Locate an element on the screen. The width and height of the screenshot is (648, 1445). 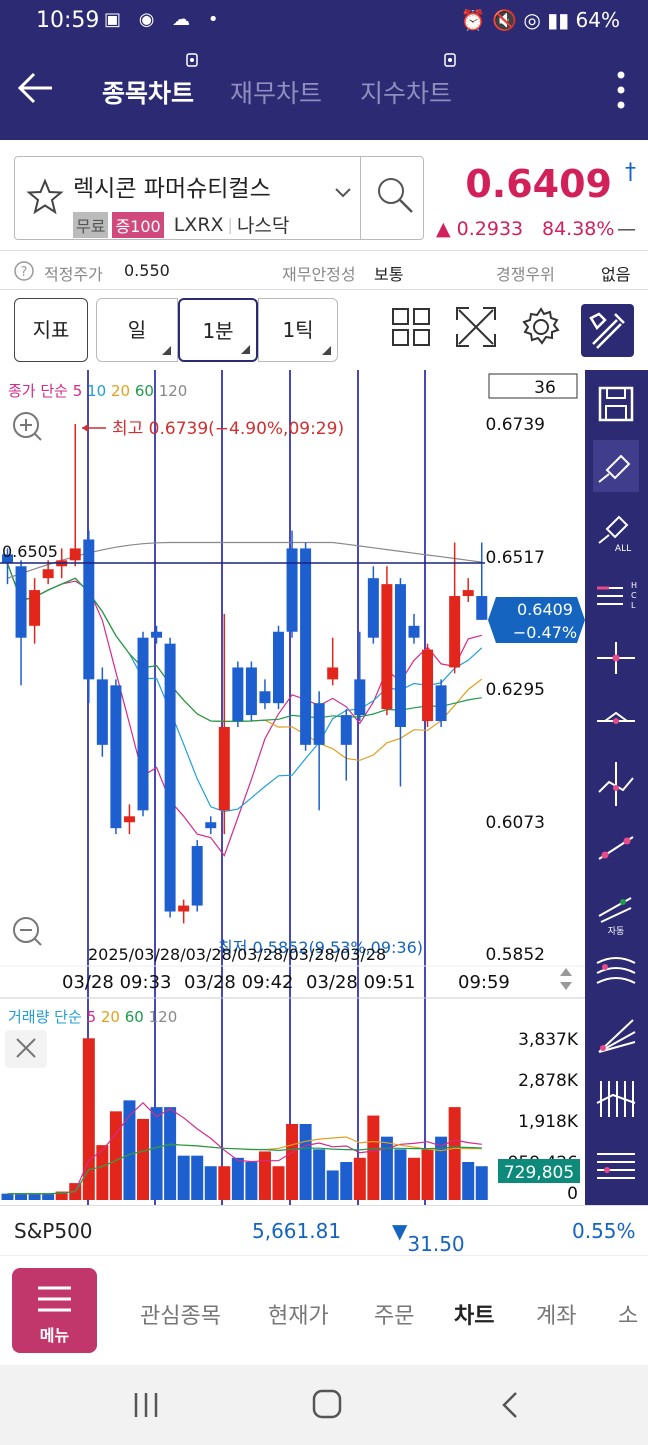
candle-count-box is located at coordinates (533, 386).